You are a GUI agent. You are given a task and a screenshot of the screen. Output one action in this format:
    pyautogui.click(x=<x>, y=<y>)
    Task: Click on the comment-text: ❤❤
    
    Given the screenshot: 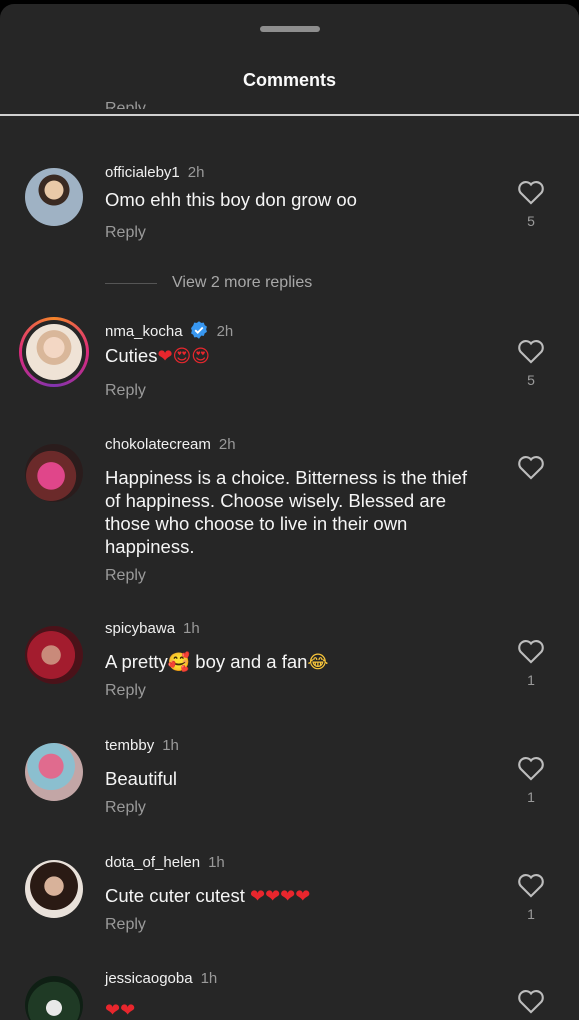 What is the action you would take?
    pyautogui.click(x=295, y=1009)
    